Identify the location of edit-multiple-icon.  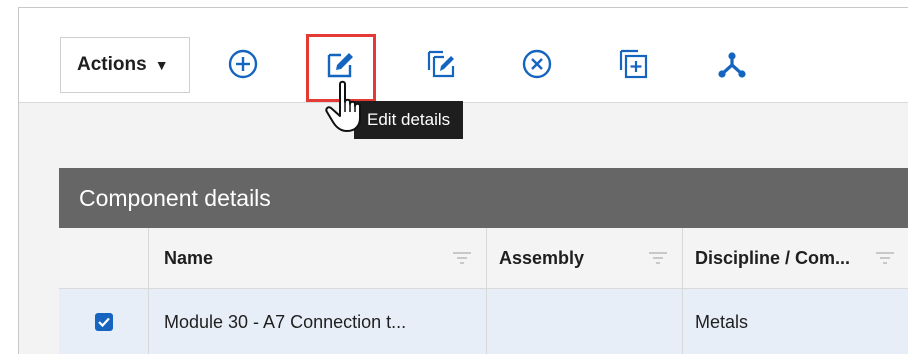
(441, 64).